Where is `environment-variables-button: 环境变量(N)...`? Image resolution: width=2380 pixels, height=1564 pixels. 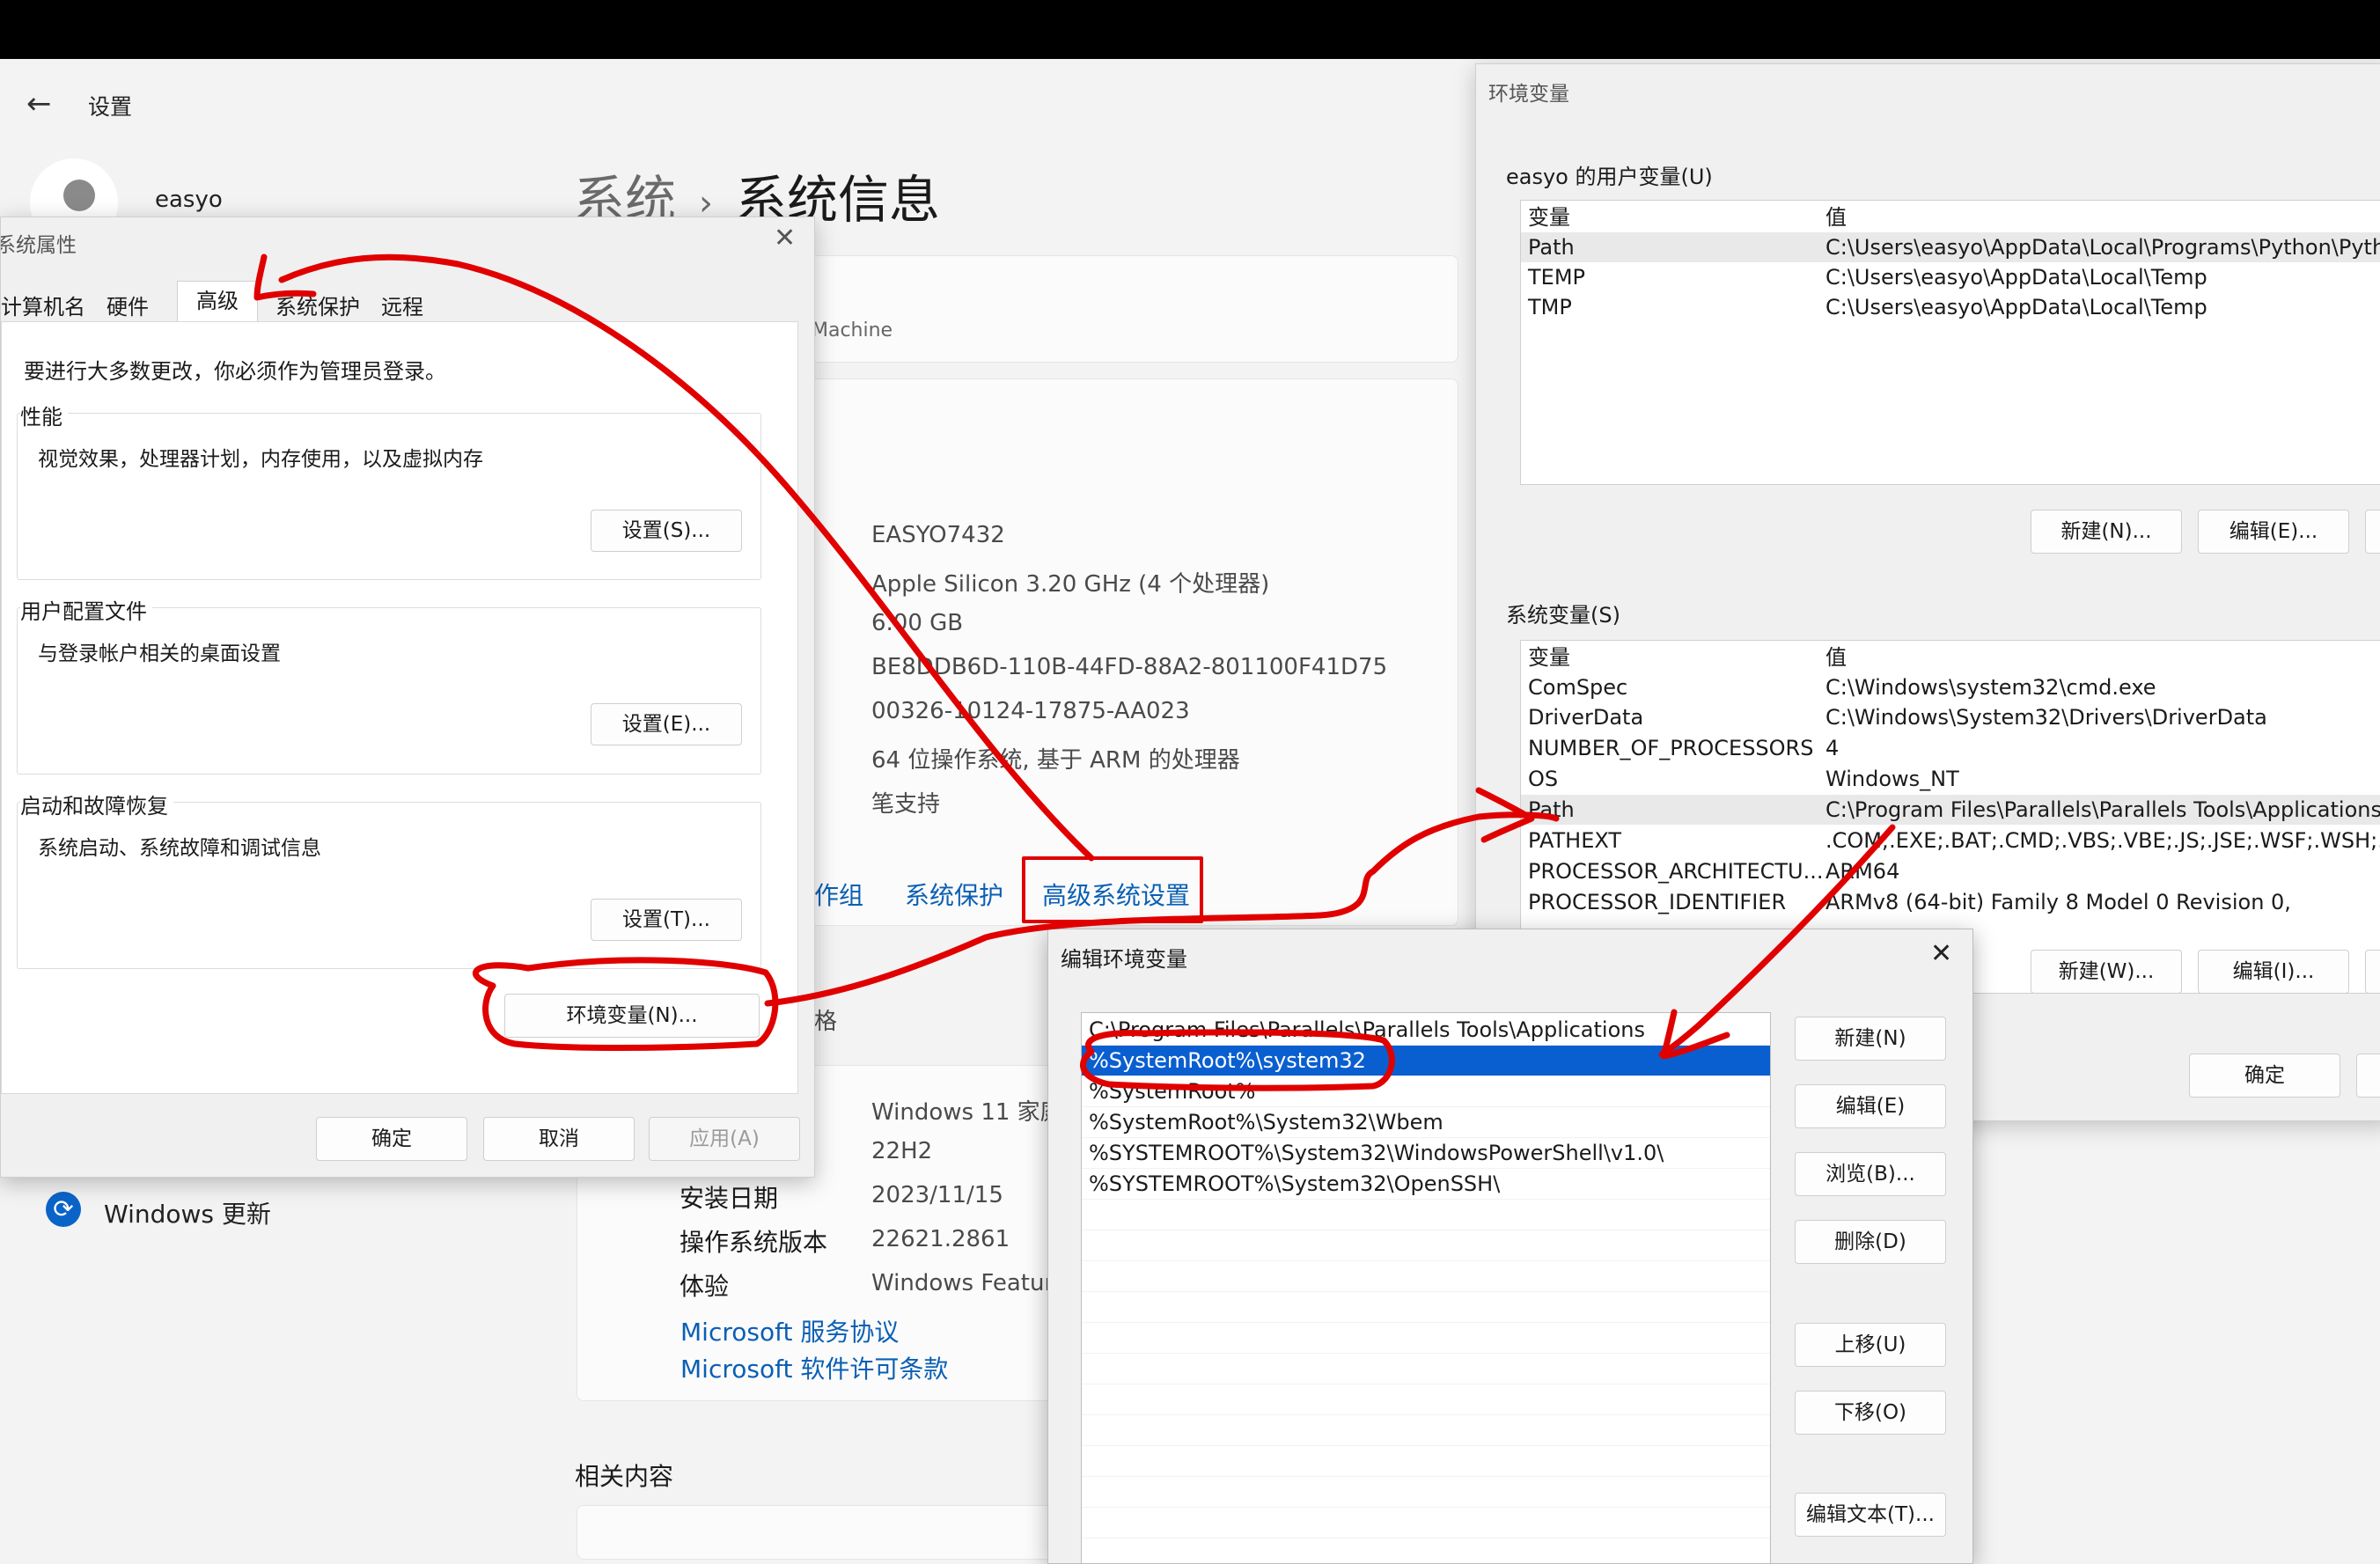
environment-variables-button: 环境变量(N)... is located at coordinates (632, 1016).